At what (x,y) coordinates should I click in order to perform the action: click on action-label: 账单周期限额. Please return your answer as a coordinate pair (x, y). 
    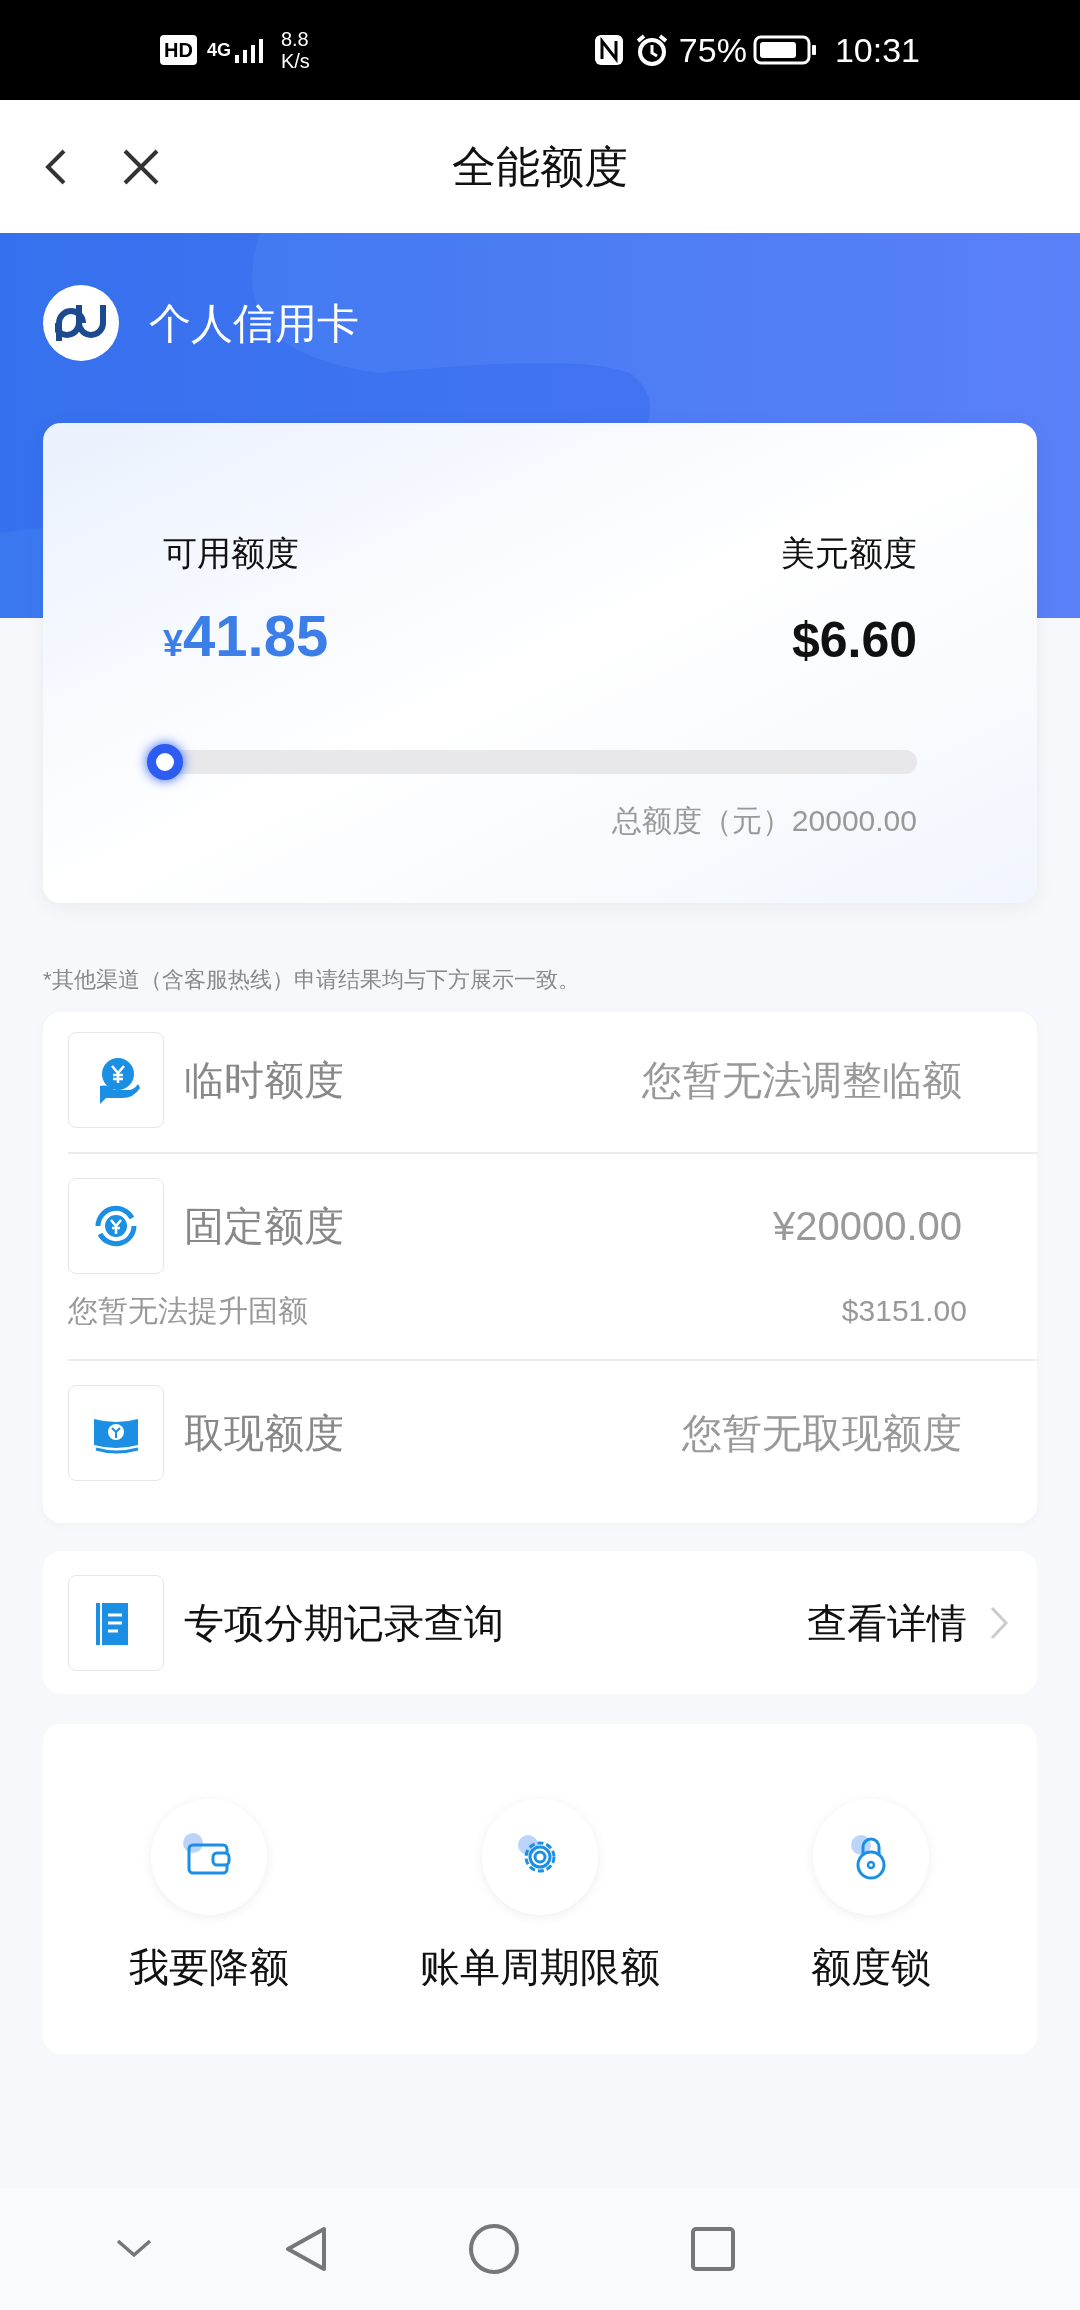
    Looking at the image, I should click on (540, 1967).